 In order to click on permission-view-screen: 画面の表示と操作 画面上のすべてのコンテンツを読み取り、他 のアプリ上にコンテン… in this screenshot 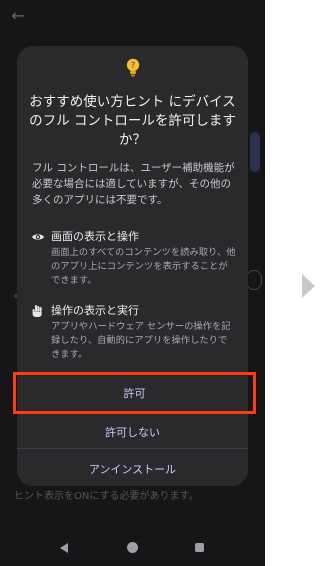, I will do `click(135, 259)`.